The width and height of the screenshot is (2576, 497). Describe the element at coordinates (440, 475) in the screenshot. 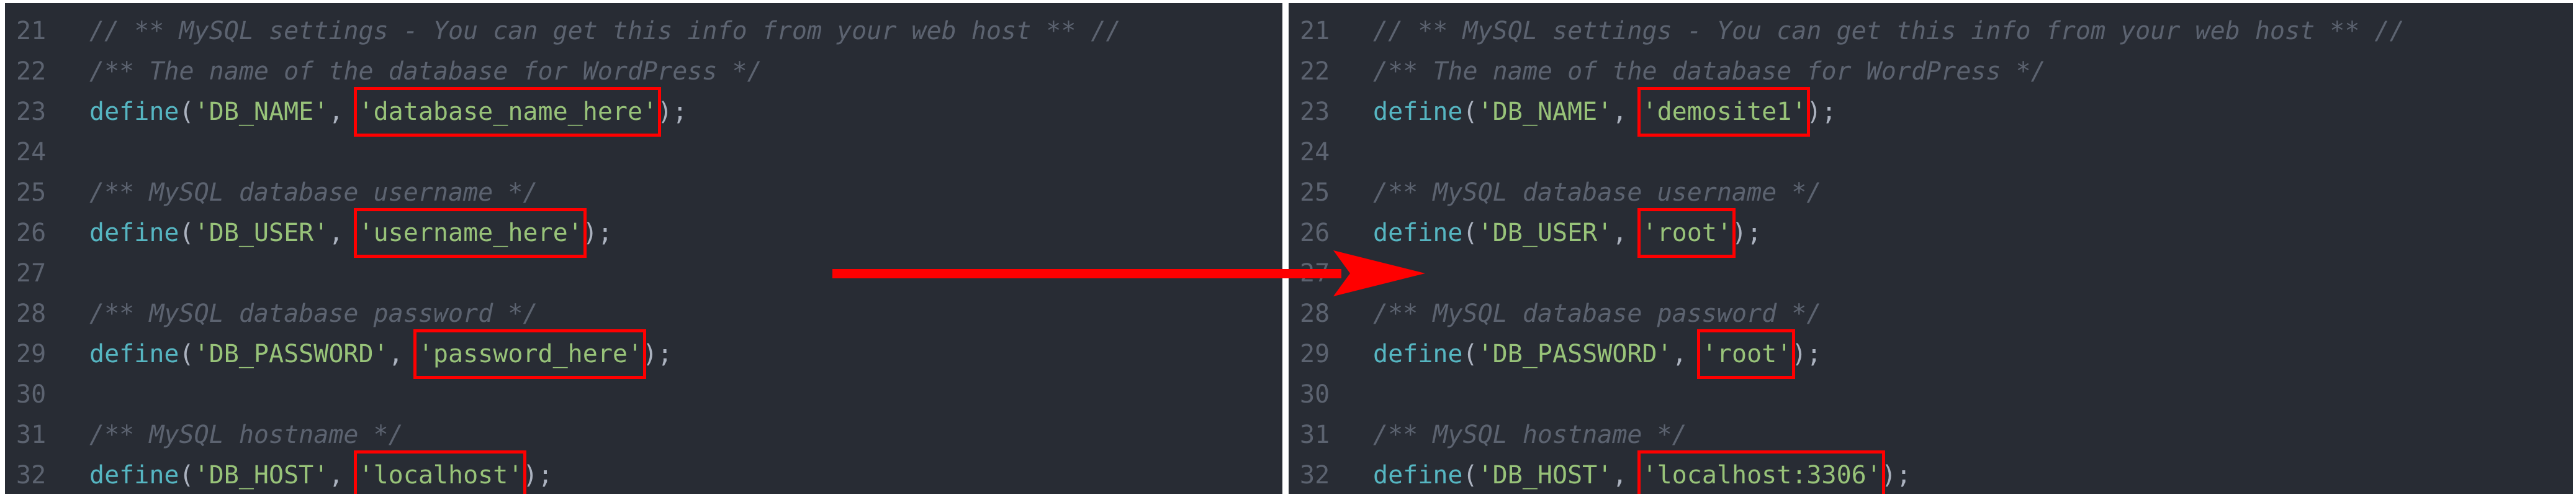

I see `highlighted-value: 'localhost'` at that location.